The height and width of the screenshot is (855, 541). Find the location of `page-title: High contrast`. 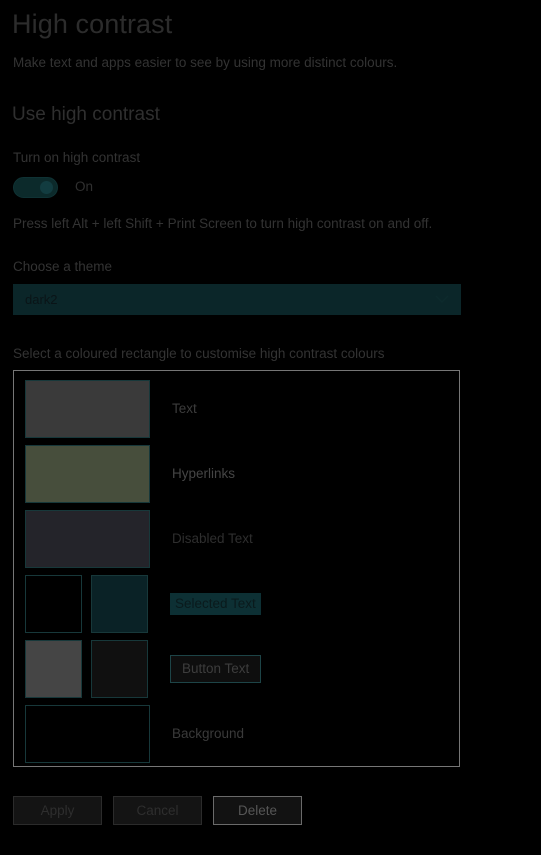

page-title: High contrast is located at coordinates (92, 24).